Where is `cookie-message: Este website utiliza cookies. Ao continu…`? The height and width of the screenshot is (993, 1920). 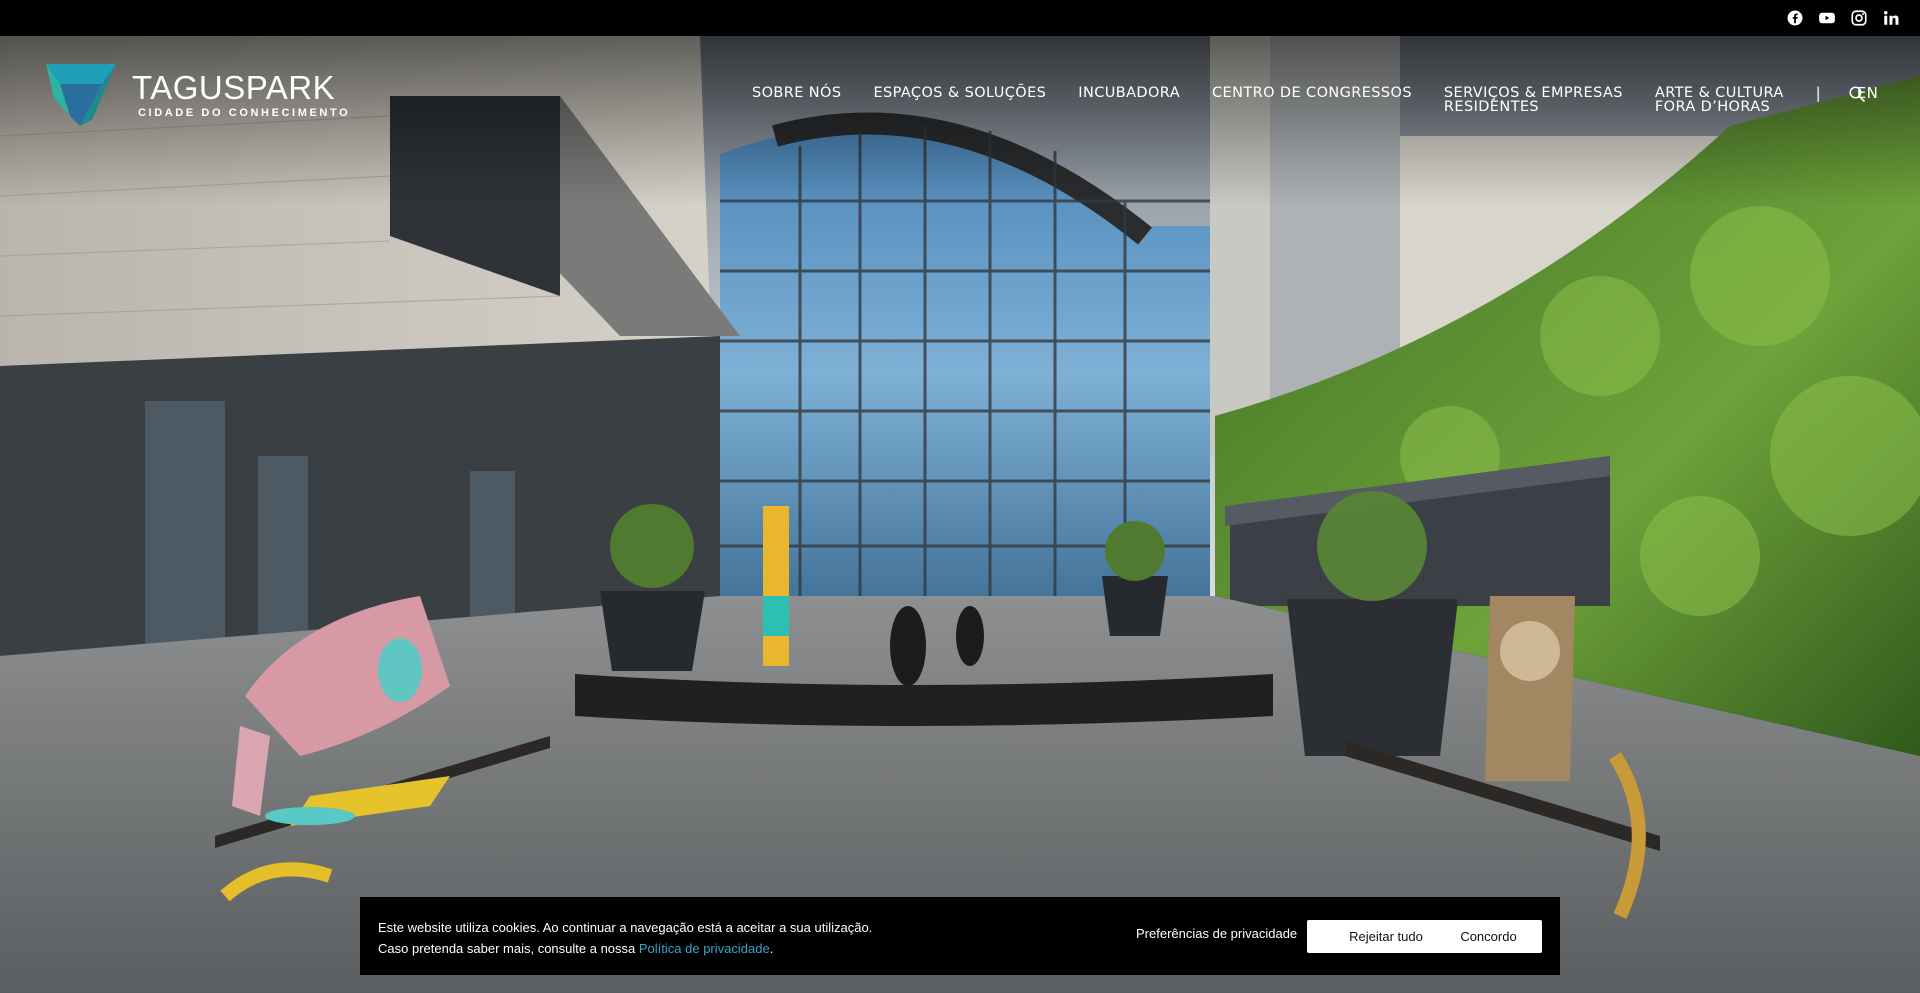
cookie-message: Este website utiliza cookies. Ao continu… is located at coordinates (625, 938).